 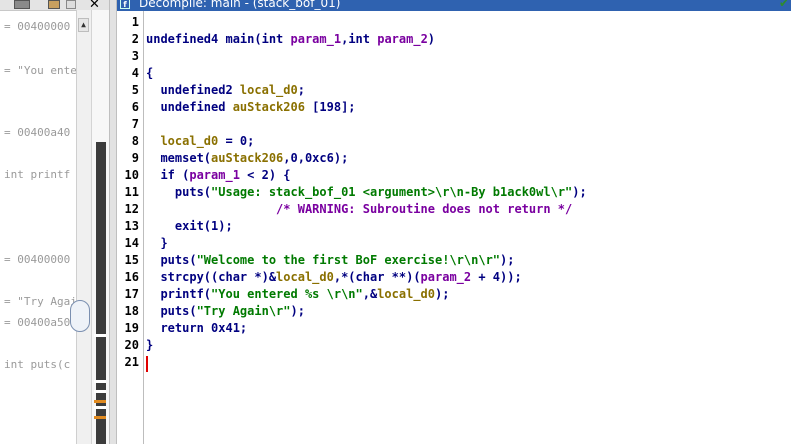 I want to click on overview-region, so click(x=101, y=293).